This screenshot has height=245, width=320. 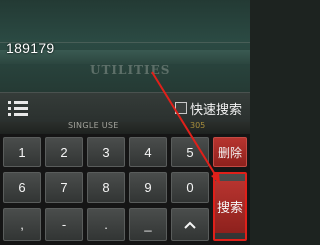 What do you see at coordinates (125, 48) in the screenshot?
I see `search-input: 189179` at bounding box center [125, 48].